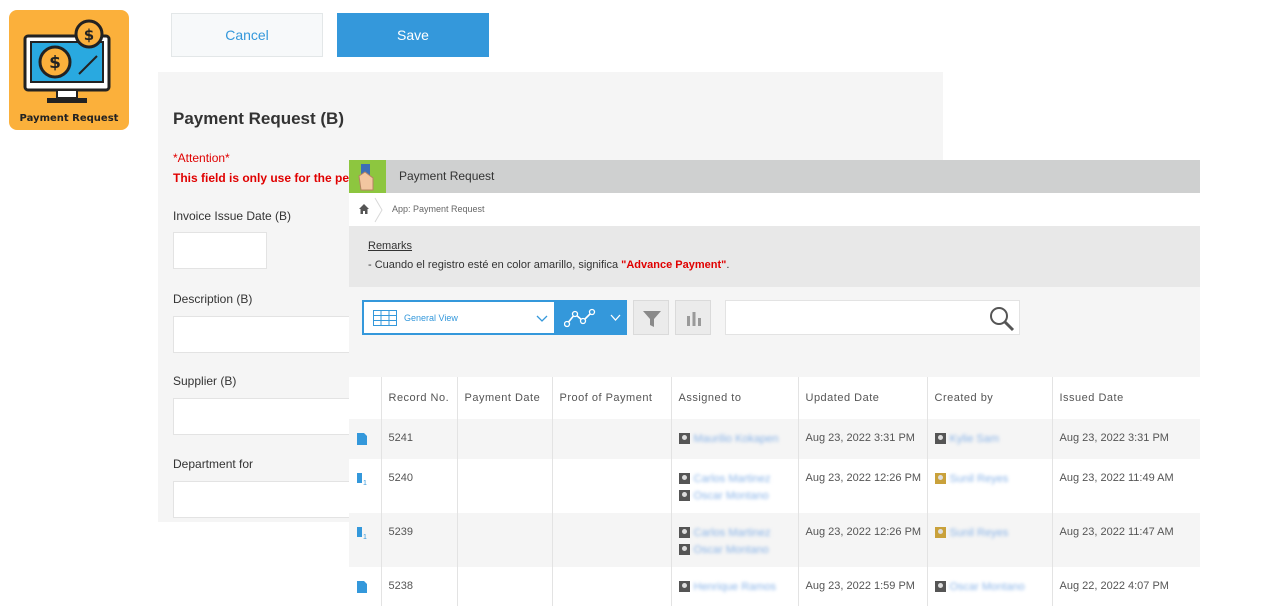  Describe the element at coordinates (975, 439) in the screenshot. I see `creator-name: Kylie Sam` at that location.